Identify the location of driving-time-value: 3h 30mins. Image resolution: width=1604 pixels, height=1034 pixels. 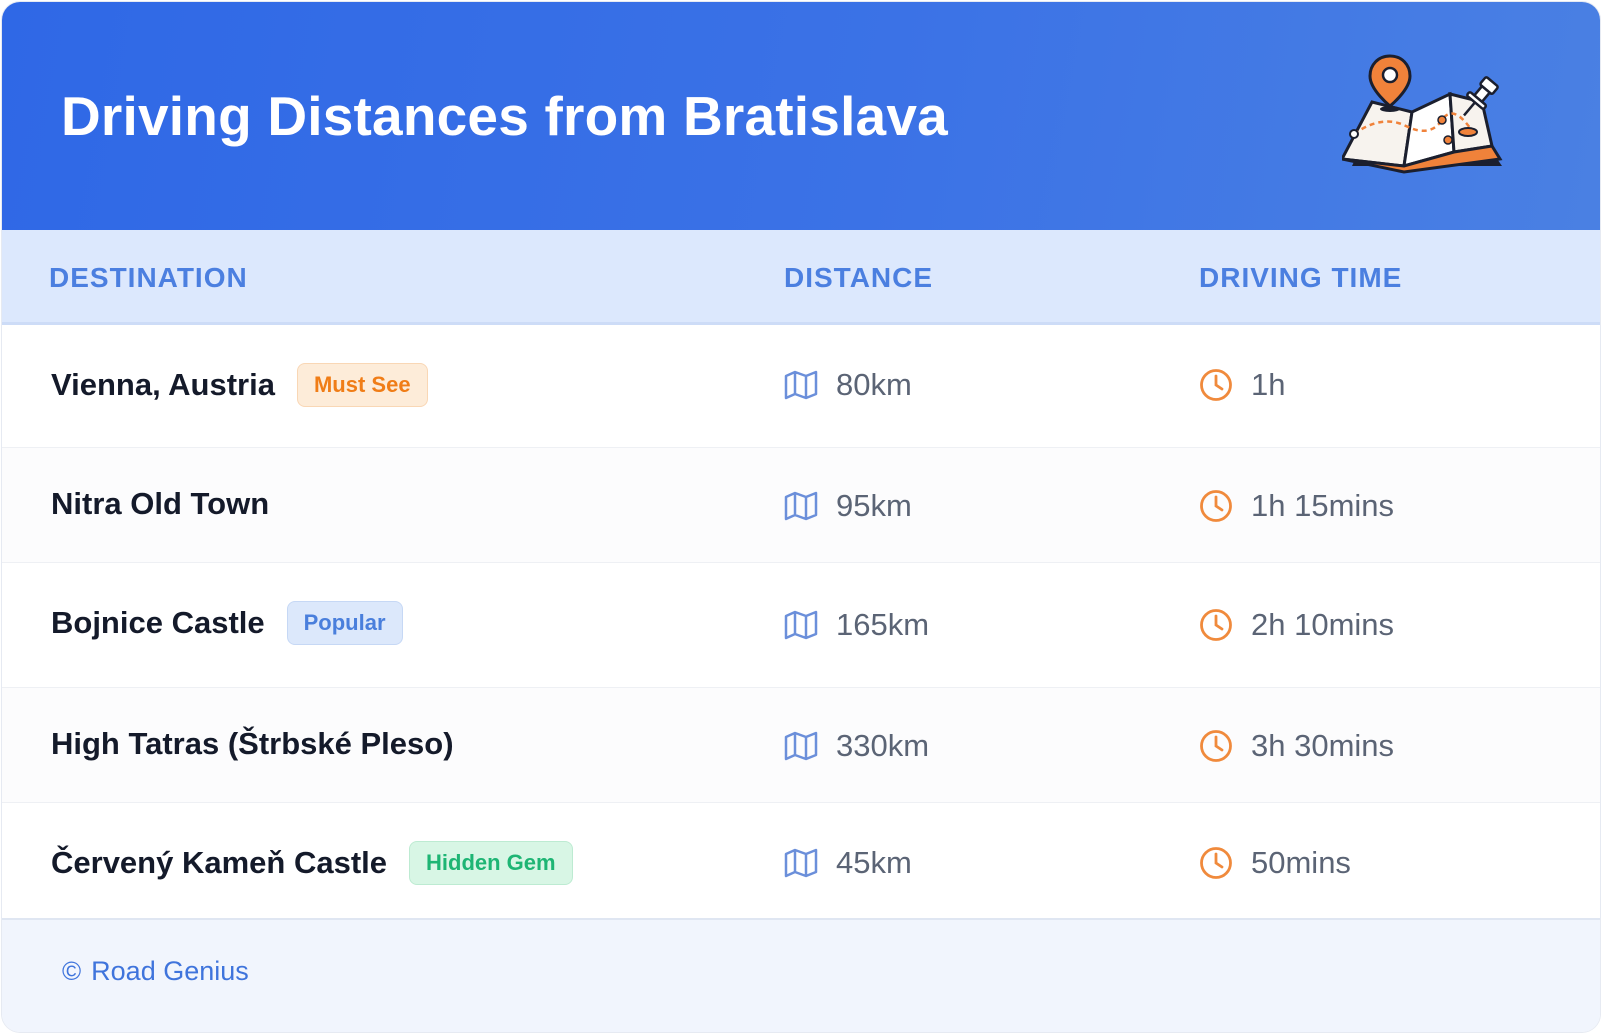
(1323, 745).